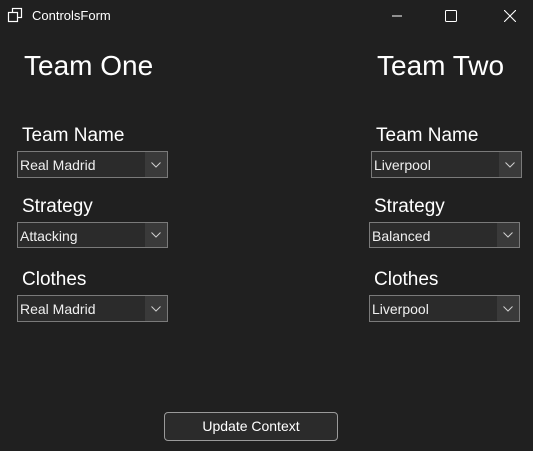  I want to click on team-two-strategy-label: Strategy, so click(409, 206).